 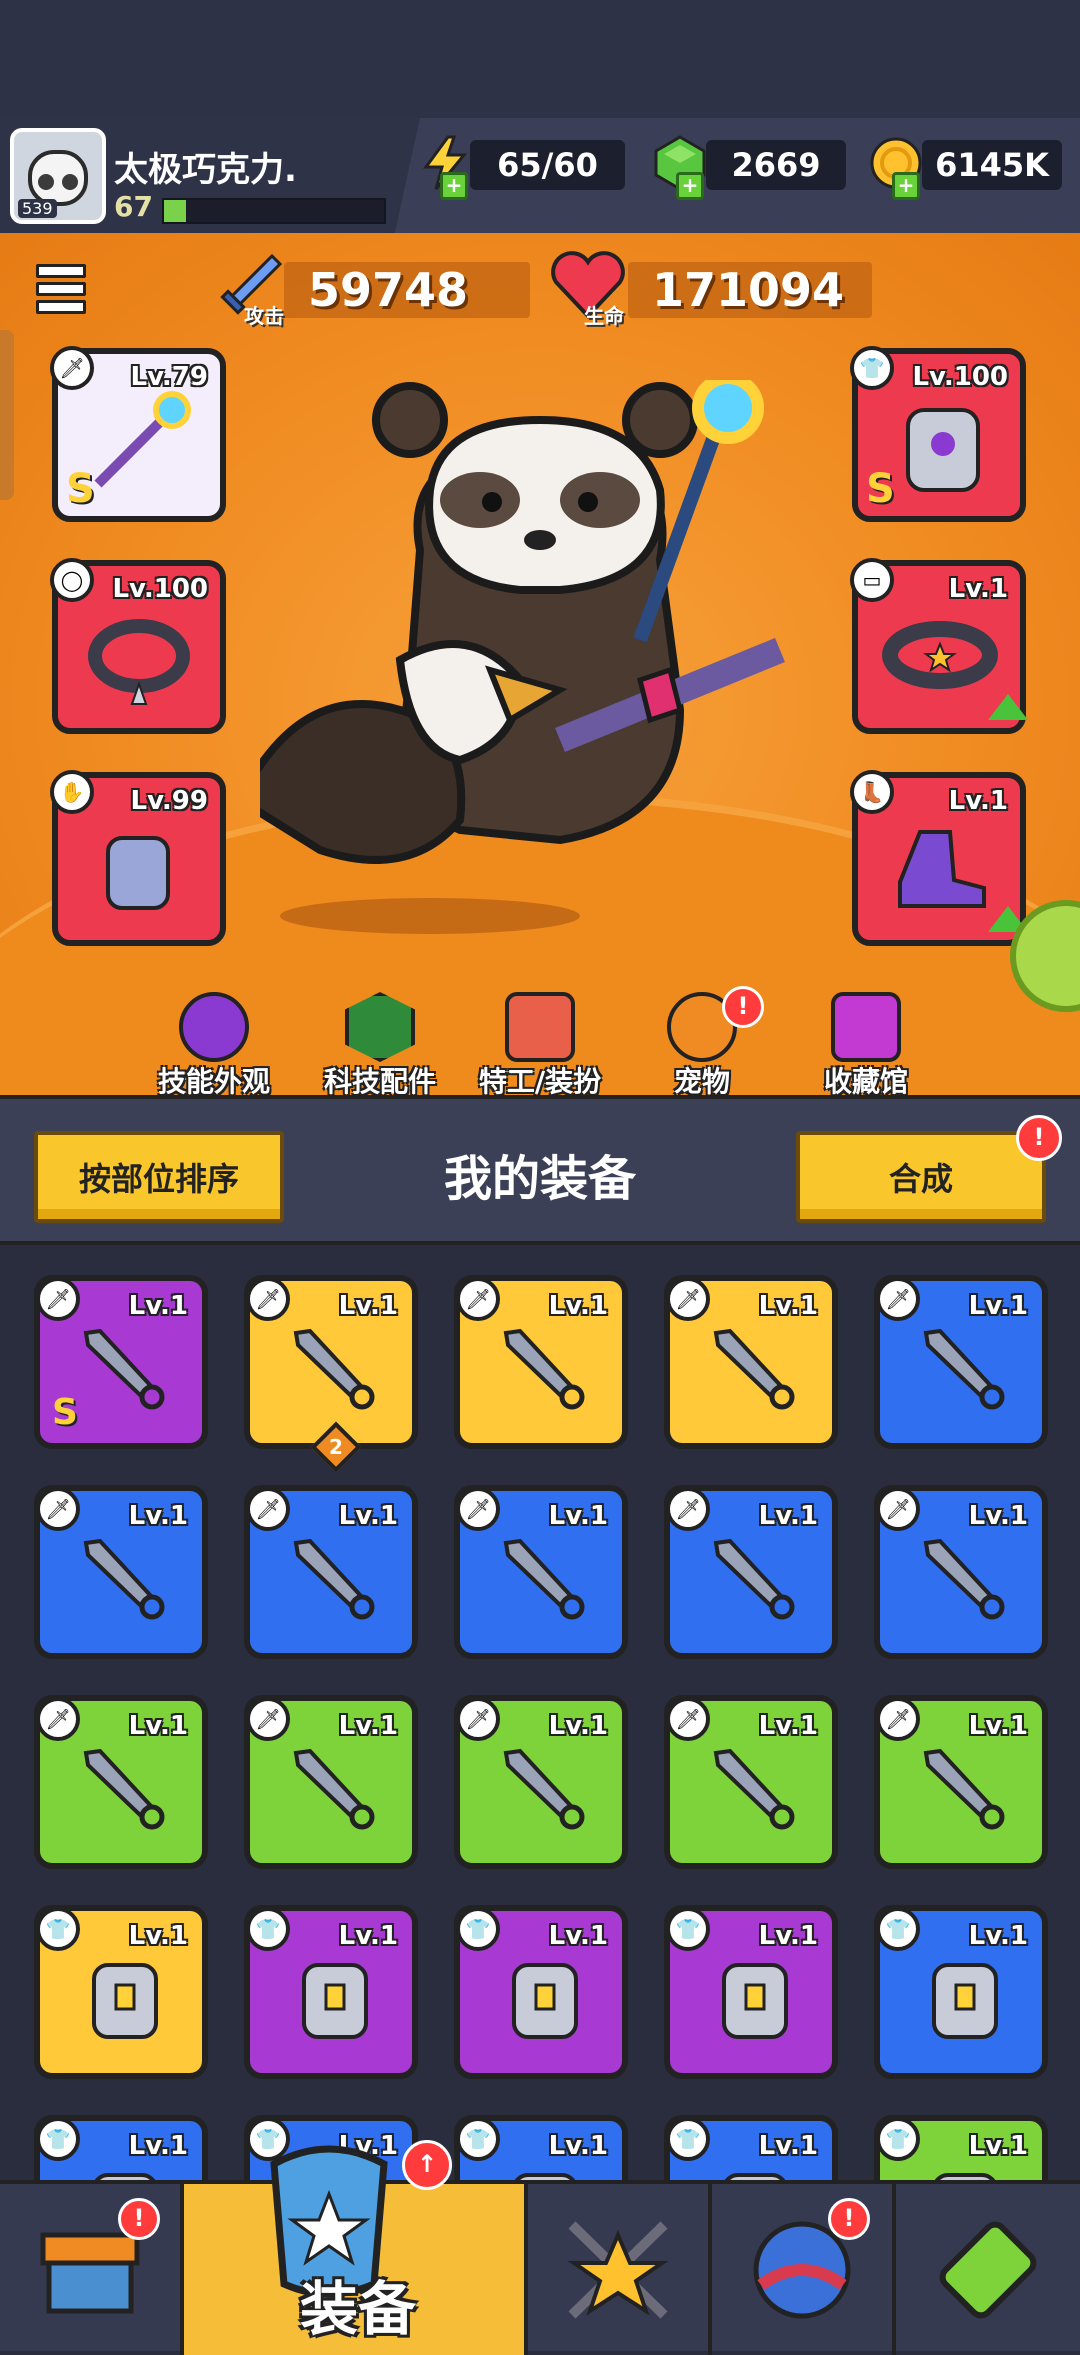 I want to click on equipment-count: 2, so click(x=336, y=1447).